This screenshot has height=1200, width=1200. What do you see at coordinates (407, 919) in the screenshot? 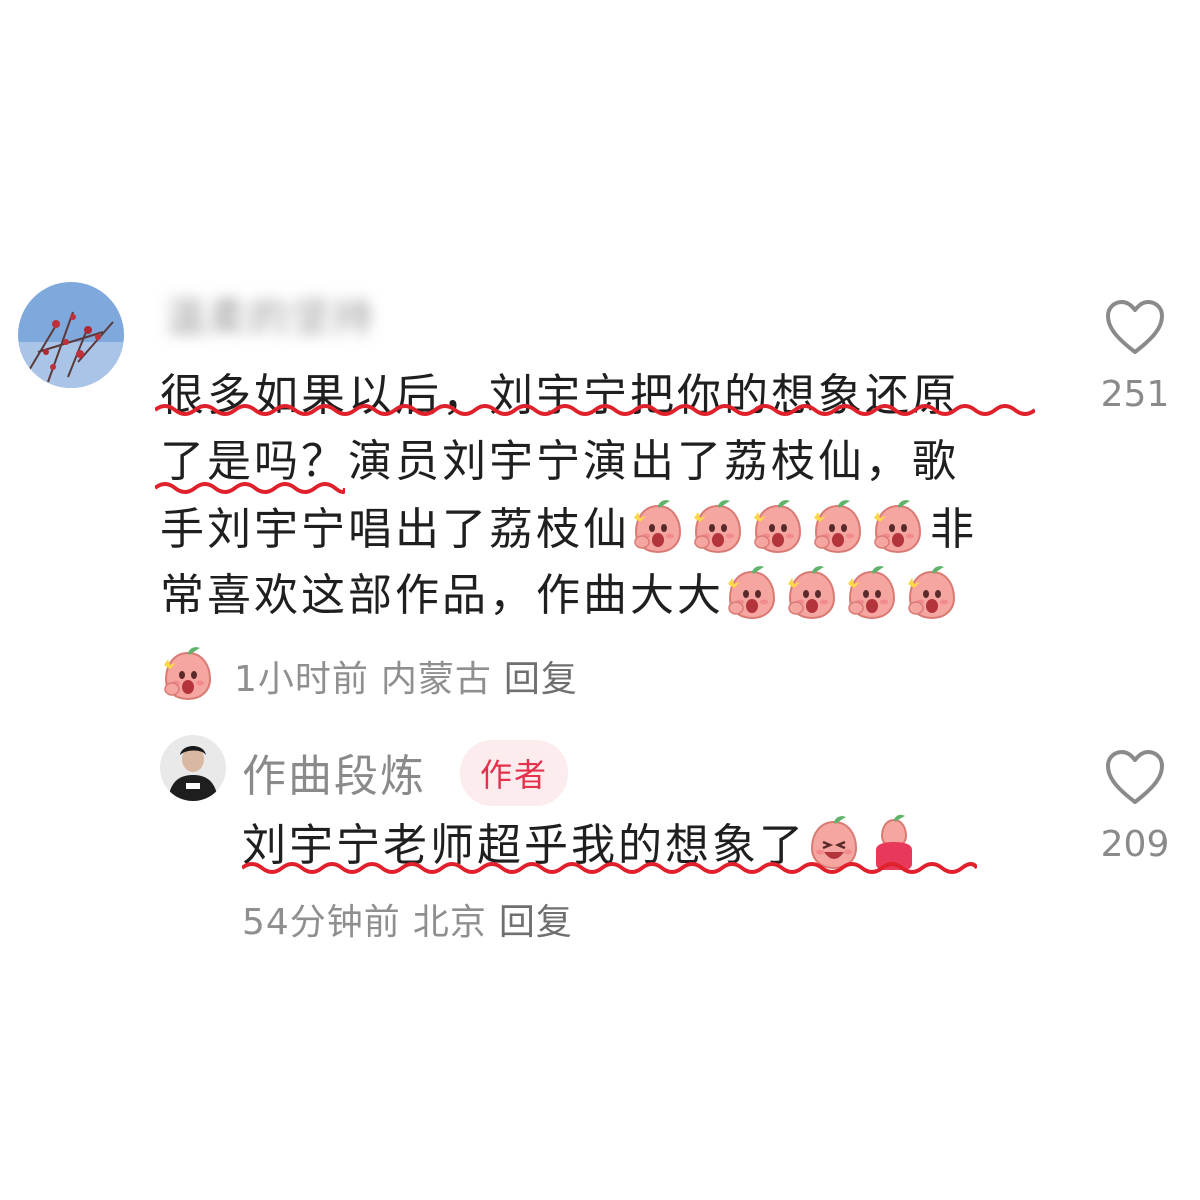
I see `comment-meta: 54分钟前 北京 回复` at bounding box center [407, 919].